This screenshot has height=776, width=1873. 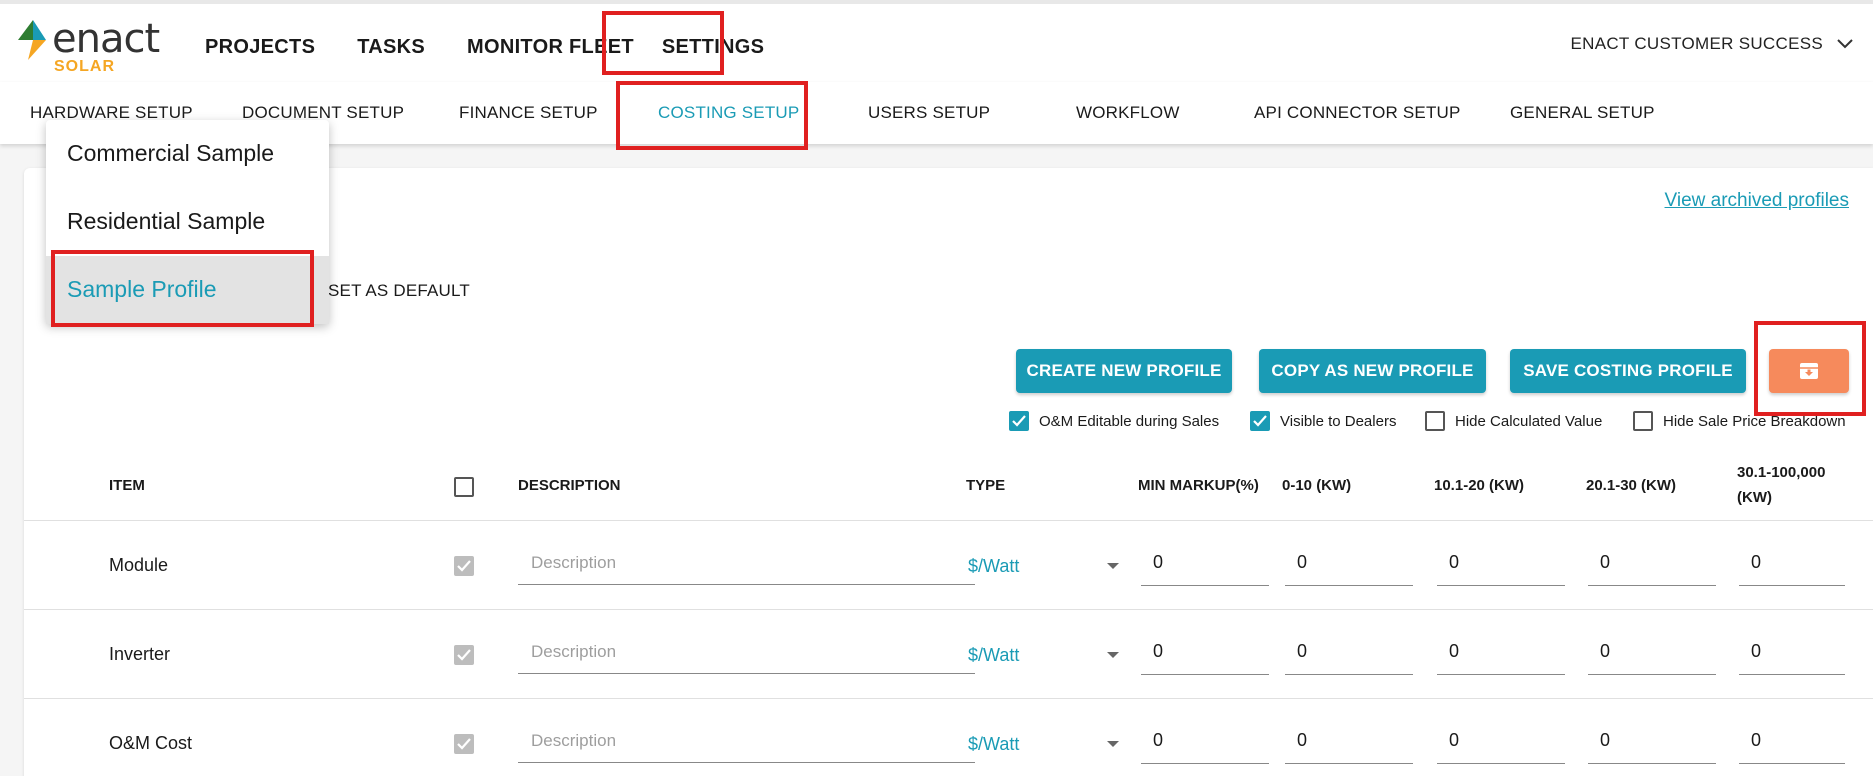 I want to click on tab-general-setup: GENERAL SETUP, so click(x=1582, y=113).